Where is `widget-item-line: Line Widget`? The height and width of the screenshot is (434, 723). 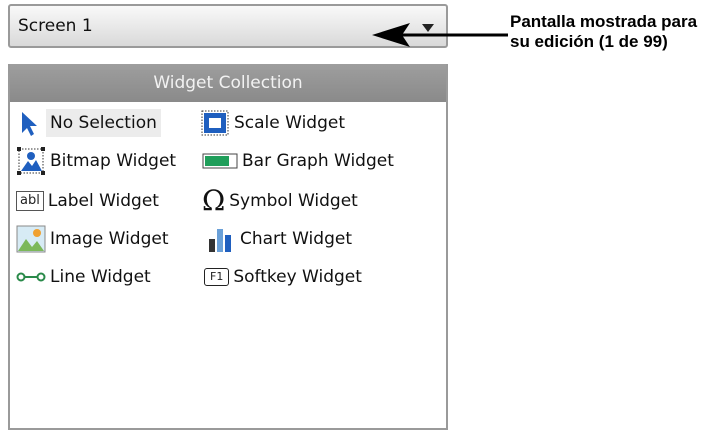
widget-item-line: Line Widget is located at coordinates (83, 277).